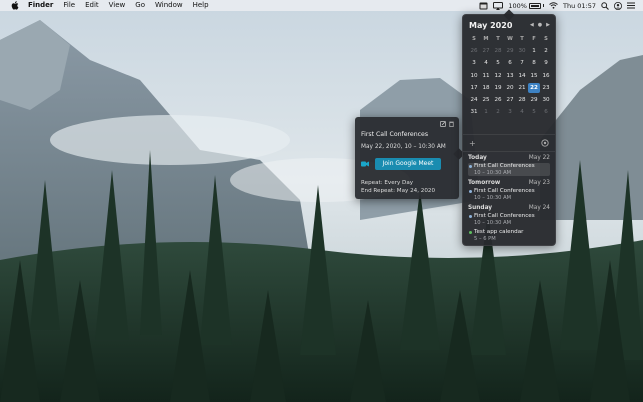 This screenshot has width=643, height=402. What do you see at coordinates (140, 5) in the screenshot?
I see `menu-go: Go` at bounding box center [140, 5].